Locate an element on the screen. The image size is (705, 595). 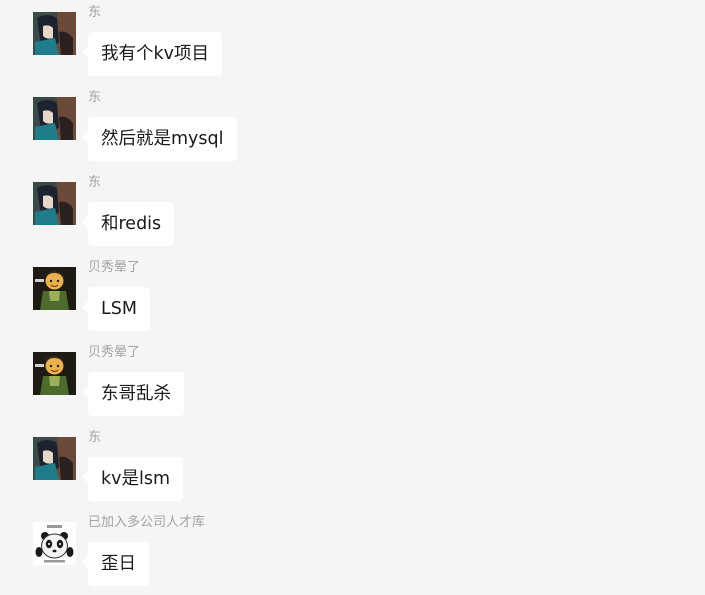
chat-message: 东 我有个kv项目 is located at coordinates (353, 51).